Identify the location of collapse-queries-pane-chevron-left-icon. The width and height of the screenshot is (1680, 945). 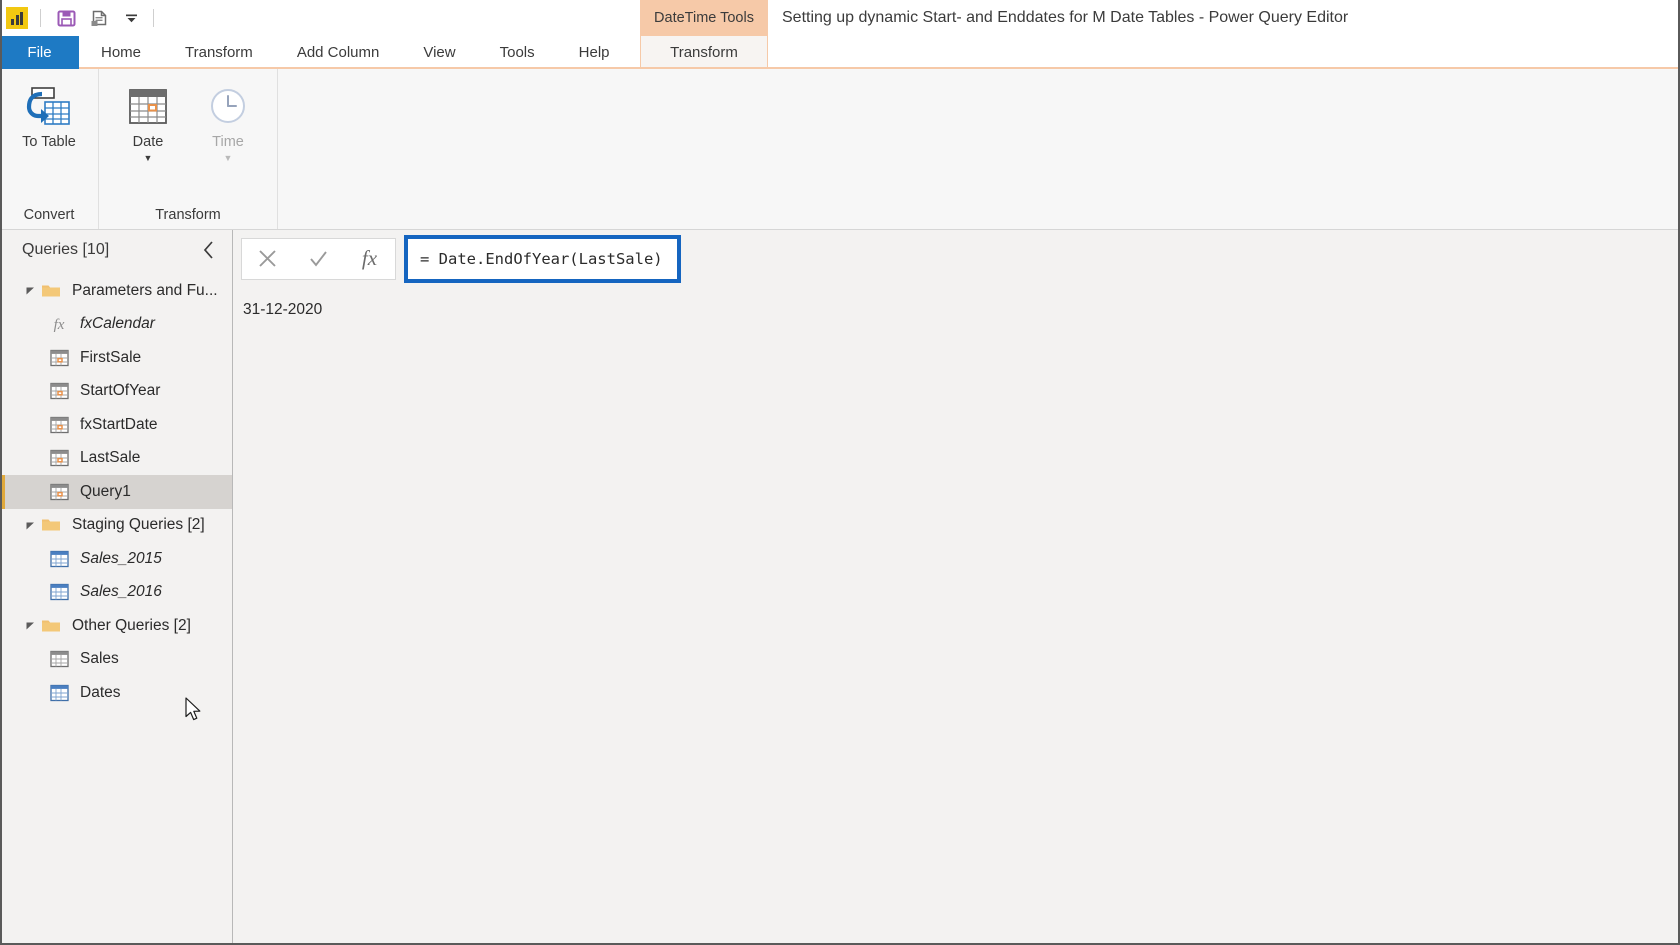
(209, 250).